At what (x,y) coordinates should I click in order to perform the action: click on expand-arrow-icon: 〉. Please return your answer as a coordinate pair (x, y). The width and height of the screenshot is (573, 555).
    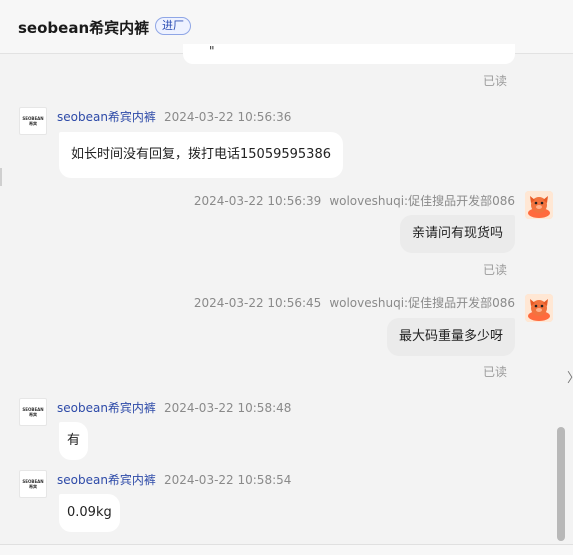
    Looking at the image, I should click on (570, 376).